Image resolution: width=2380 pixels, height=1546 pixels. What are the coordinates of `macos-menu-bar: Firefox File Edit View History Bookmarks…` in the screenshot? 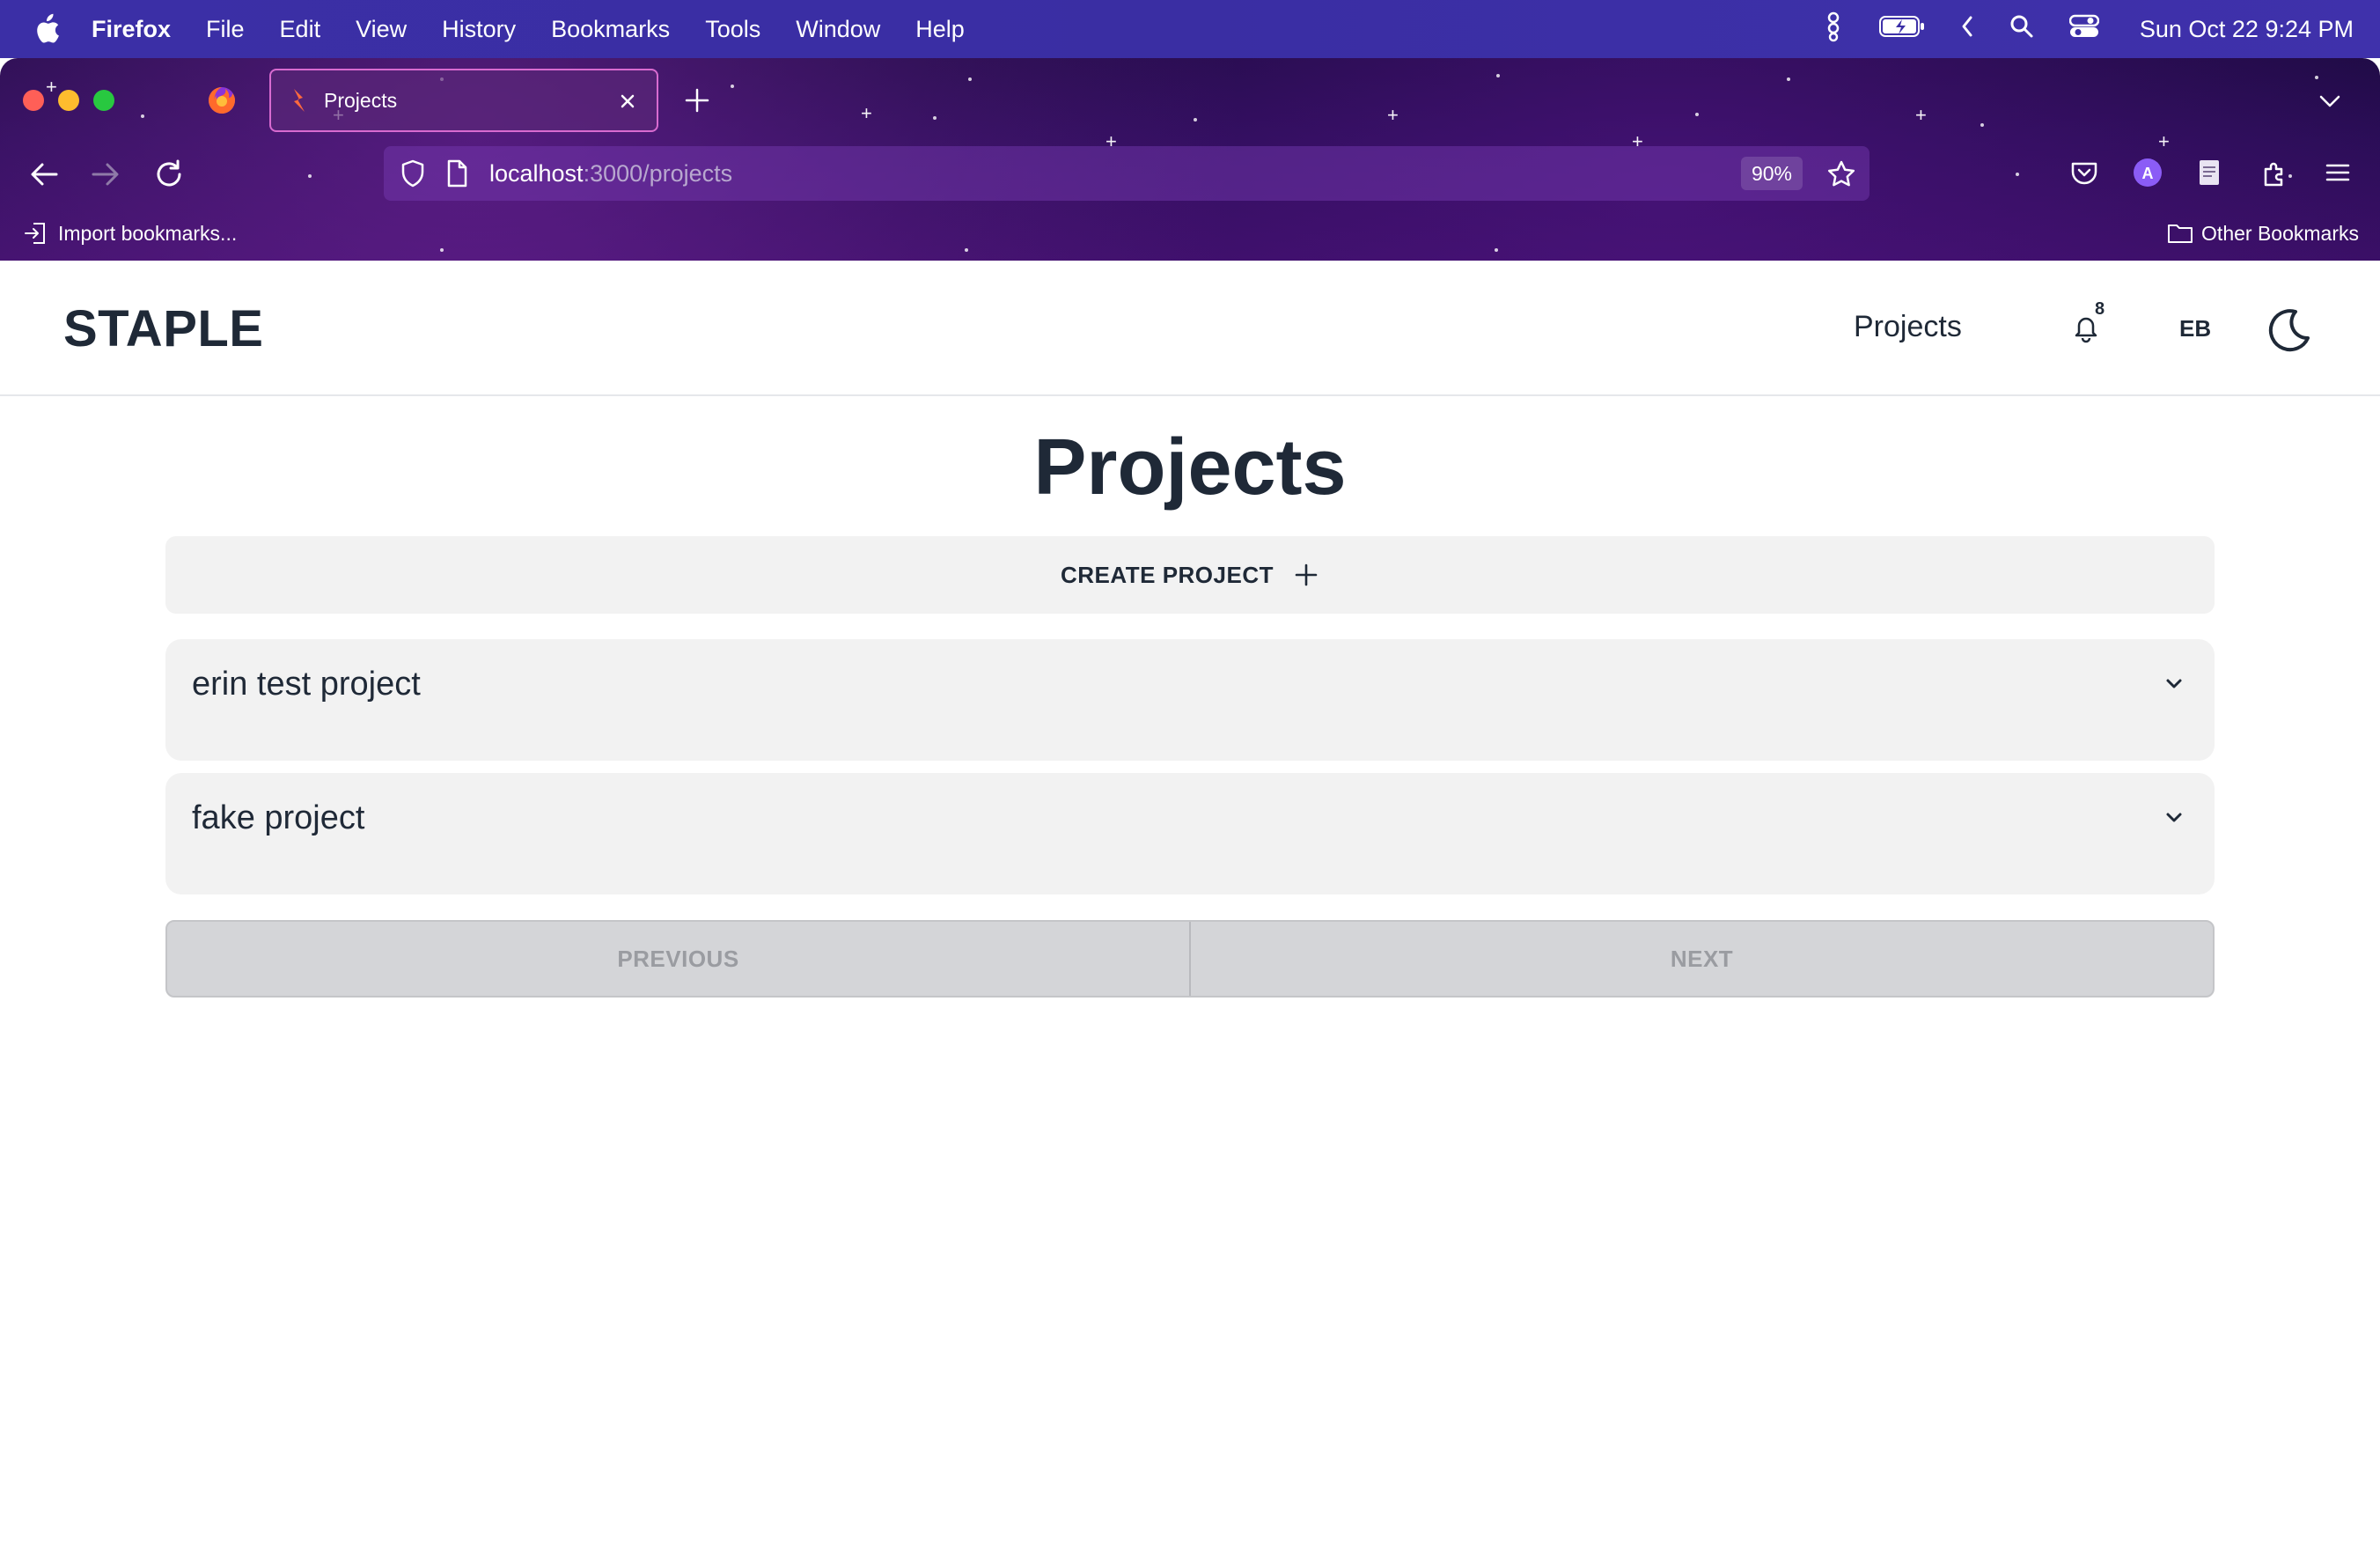 It's located at (1190, 29).